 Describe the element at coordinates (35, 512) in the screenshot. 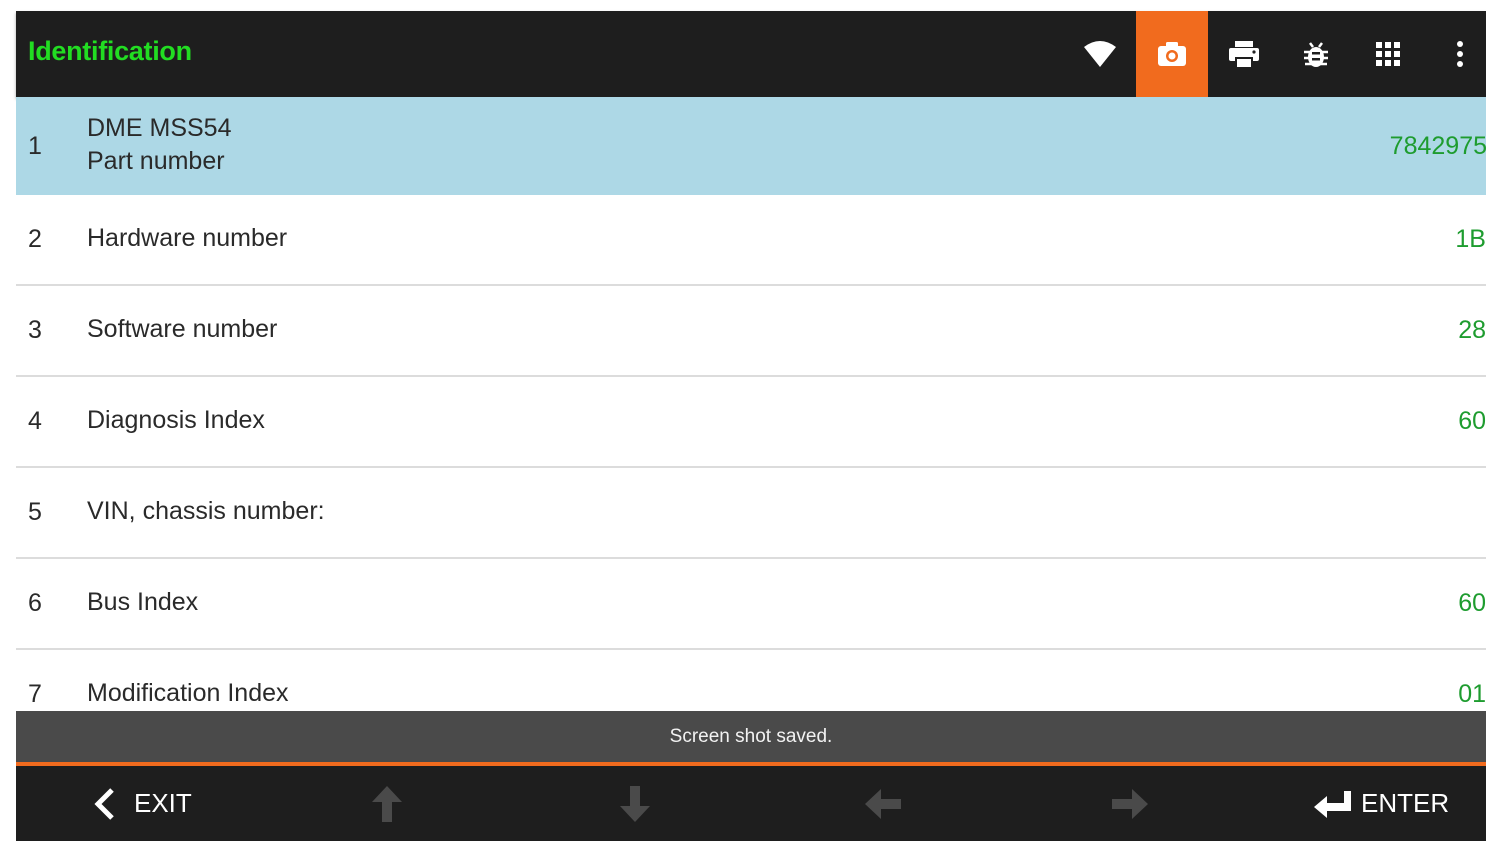

I see `row-number: 5` at that location.